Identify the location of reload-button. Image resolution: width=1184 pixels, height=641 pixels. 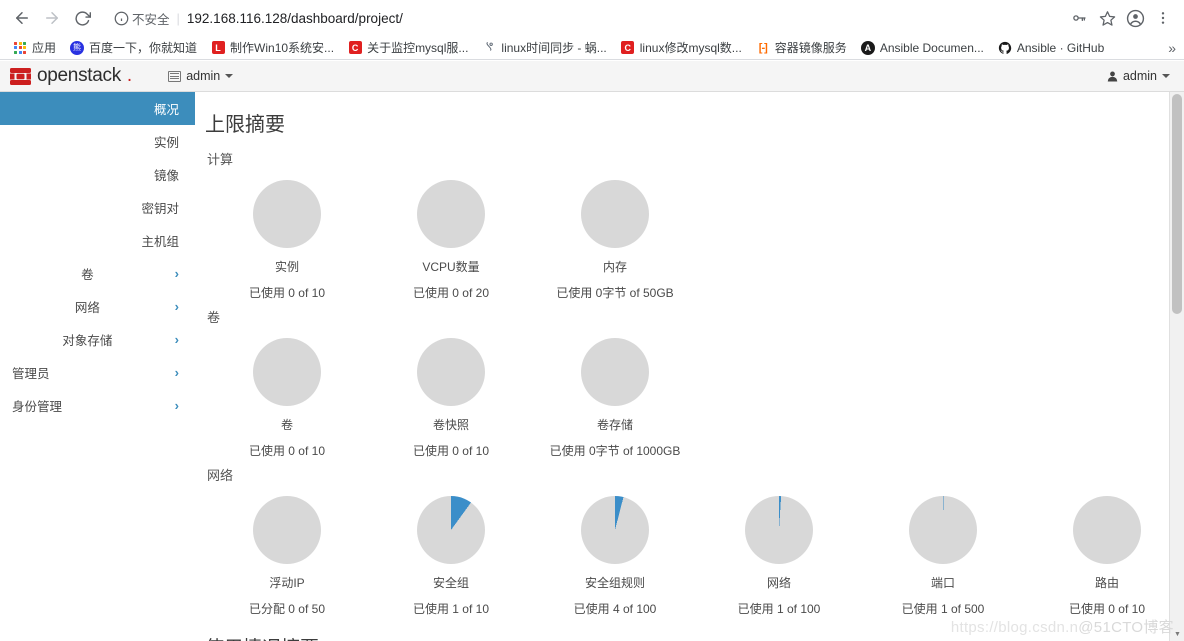
(82, 18).